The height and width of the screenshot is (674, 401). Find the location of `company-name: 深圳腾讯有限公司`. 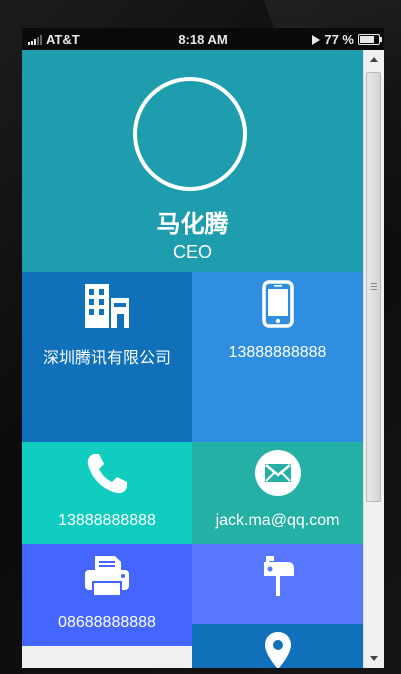

company-name: 深圳腾讯有限公司 is located at coordinates (106, 358).